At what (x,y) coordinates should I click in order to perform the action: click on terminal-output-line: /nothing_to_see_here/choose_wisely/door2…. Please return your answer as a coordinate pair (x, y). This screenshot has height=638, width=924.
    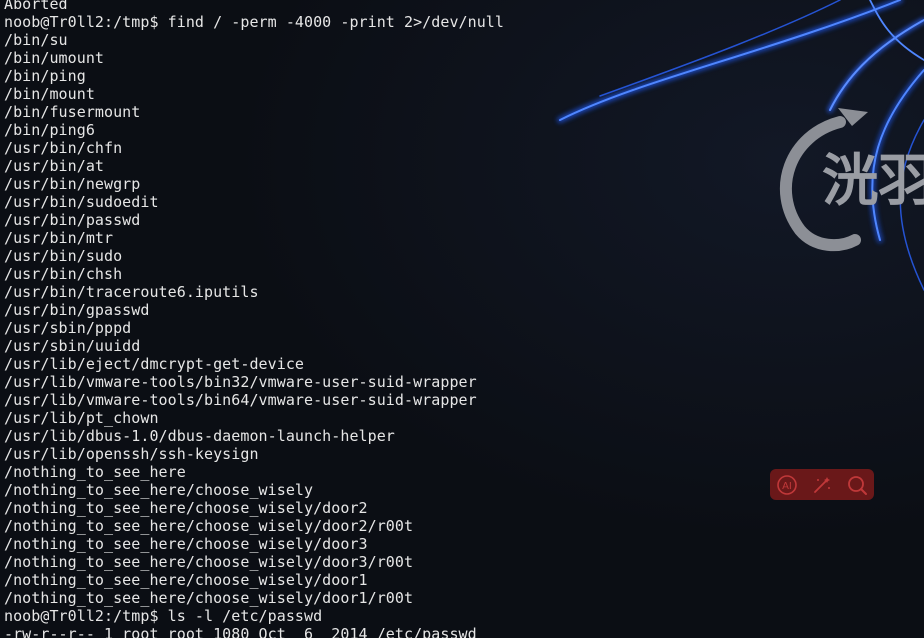
    Looking at the image, I should click on (209, 526).